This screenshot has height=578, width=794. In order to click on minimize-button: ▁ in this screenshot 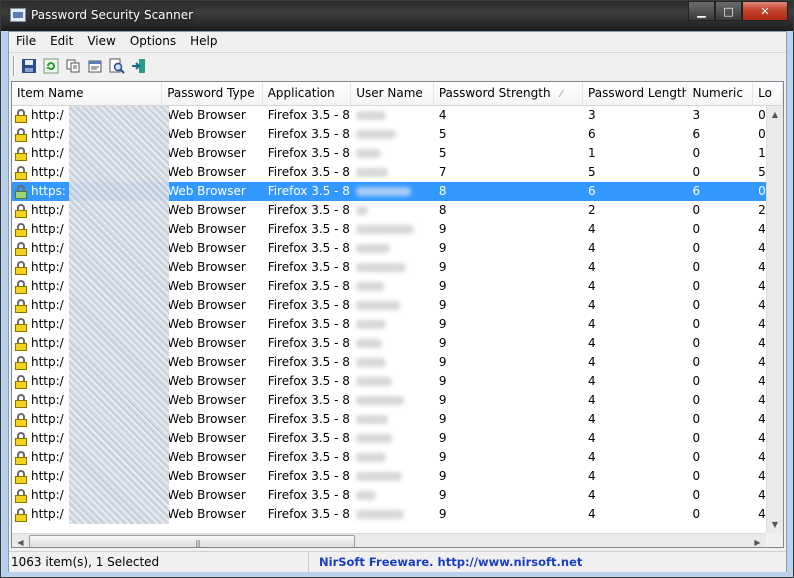, I will do `click(701, 11)`.